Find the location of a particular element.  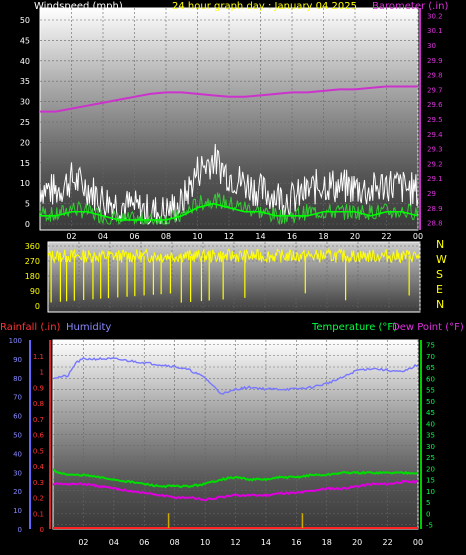

windspeed-tick-label: 5 is located at coordinates (27, 204).